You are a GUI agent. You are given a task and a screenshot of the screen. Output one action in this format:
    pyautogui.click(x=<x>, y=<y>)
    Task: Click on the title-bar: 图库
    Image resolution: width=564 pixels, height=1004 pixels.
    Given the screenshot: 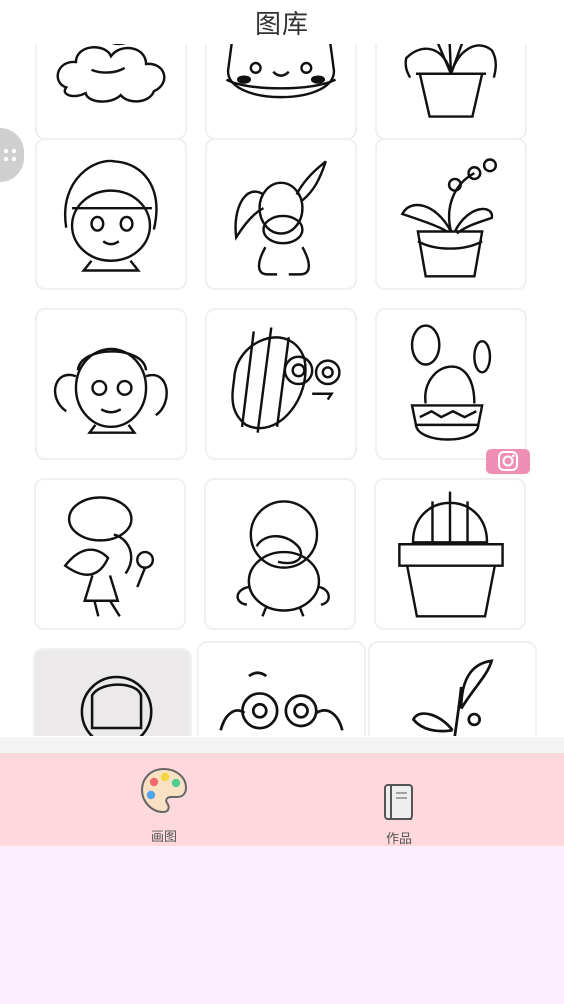 What is the action you would take?
    pyautogui.click(x=282, y=22)
    